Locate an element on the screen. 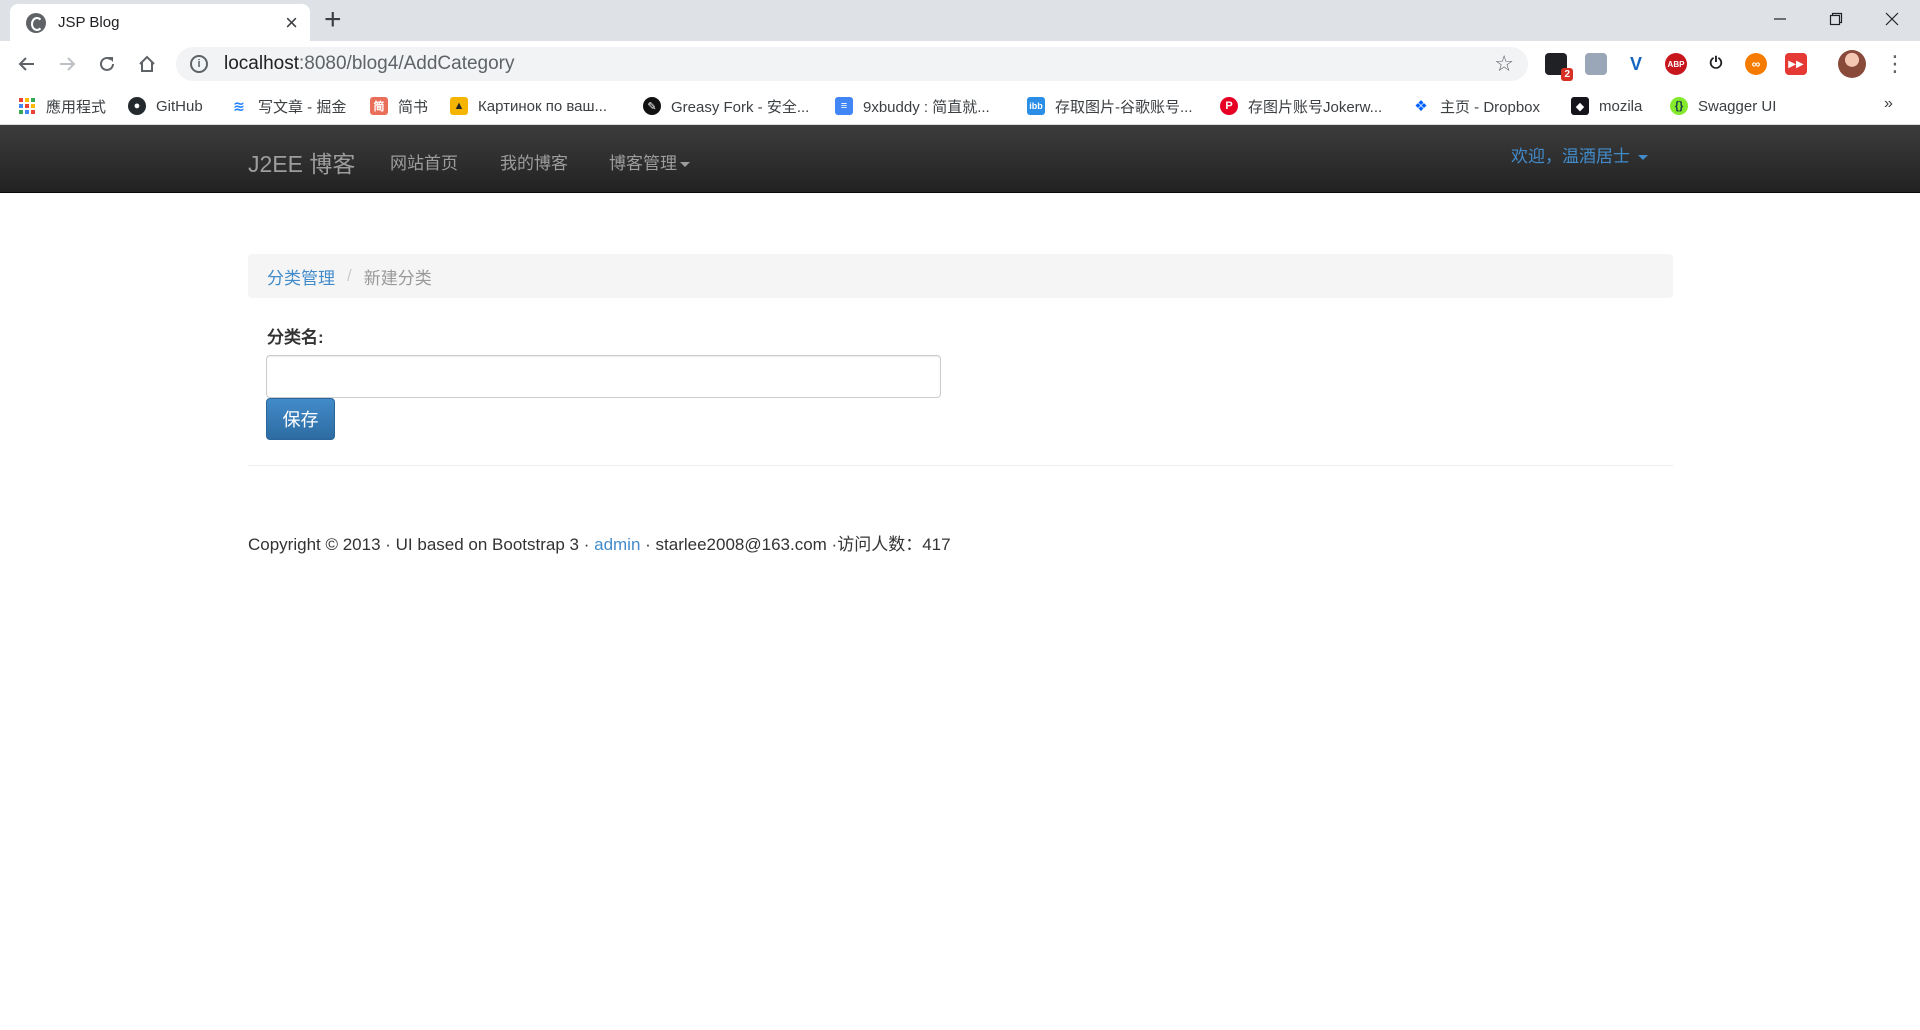  adblock-plus-icon: ABP is located at coordinates (1676, 64).